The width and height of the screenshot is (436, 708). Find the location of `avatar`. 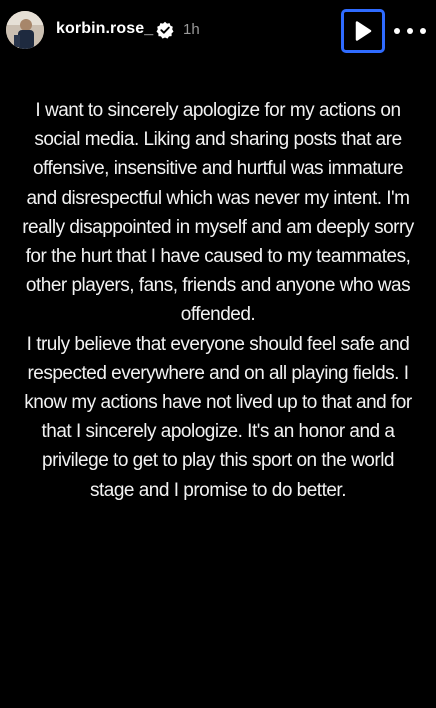

avatar is located at coordinates (25, 30).